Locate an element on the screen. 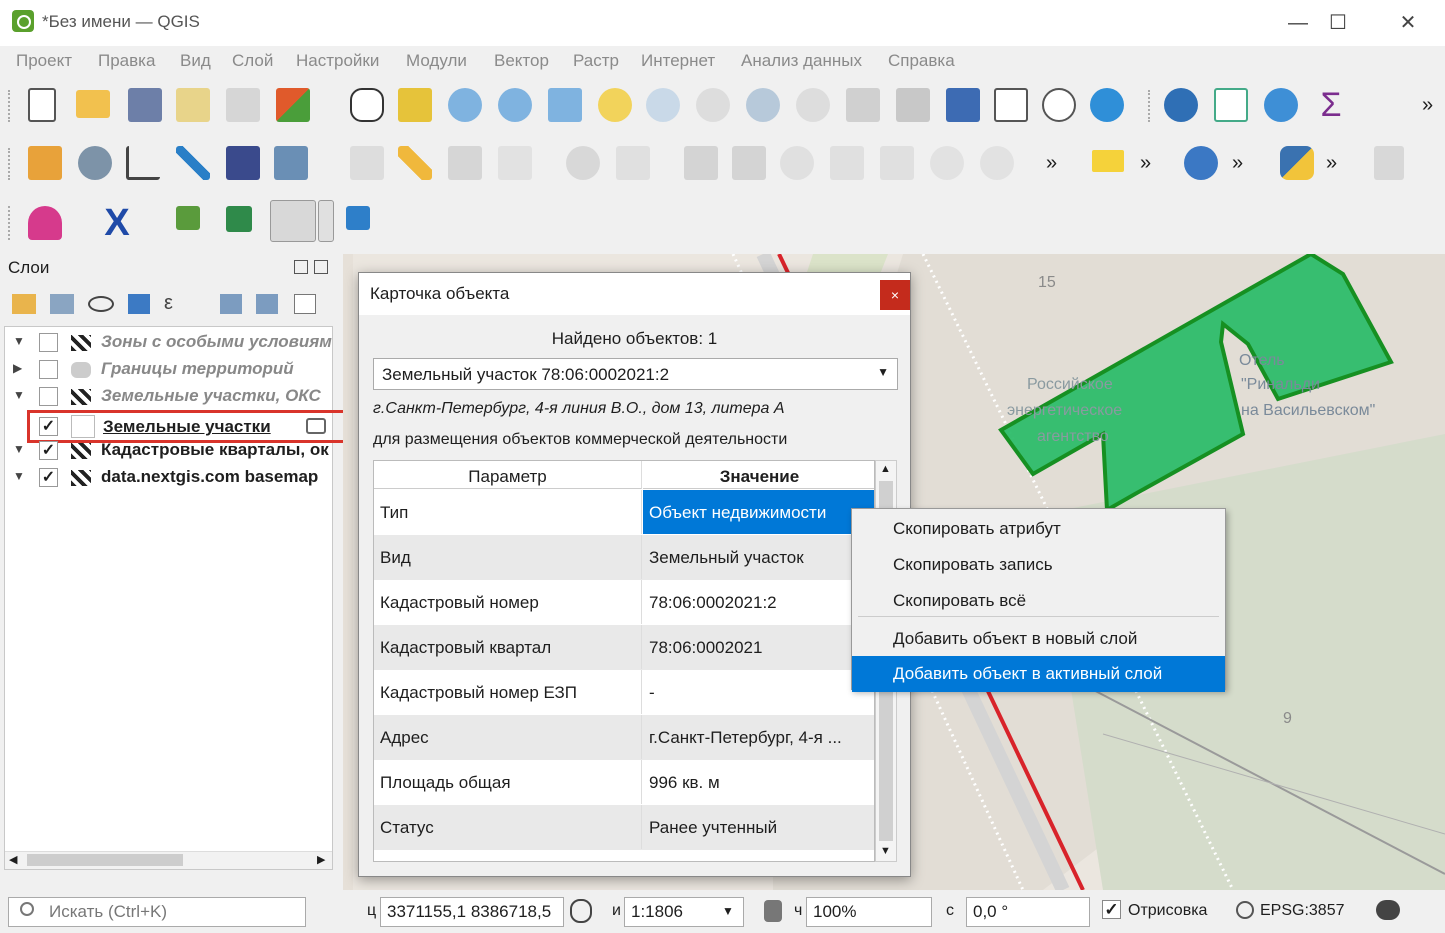 This screenshot has height=933, width=1445. layer-item: ▼ Зоны с особыми условиям is located at coordinates (169, 342).